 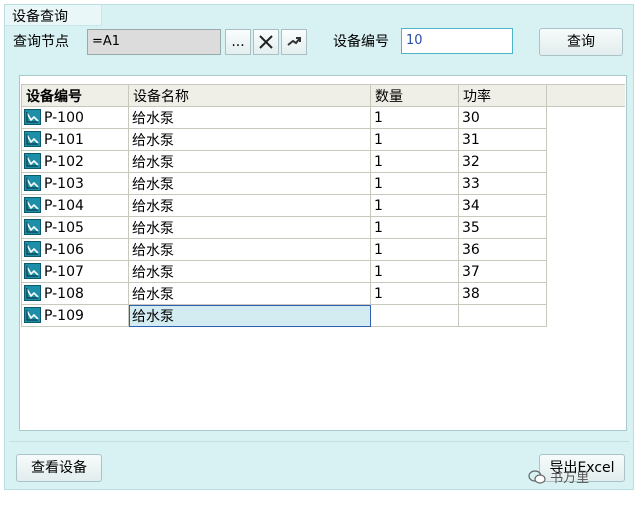 What do you see at coordinates (502, 95) in the screenshot?
I see `column-header-power: 功率` at bounding box center [502, 95].